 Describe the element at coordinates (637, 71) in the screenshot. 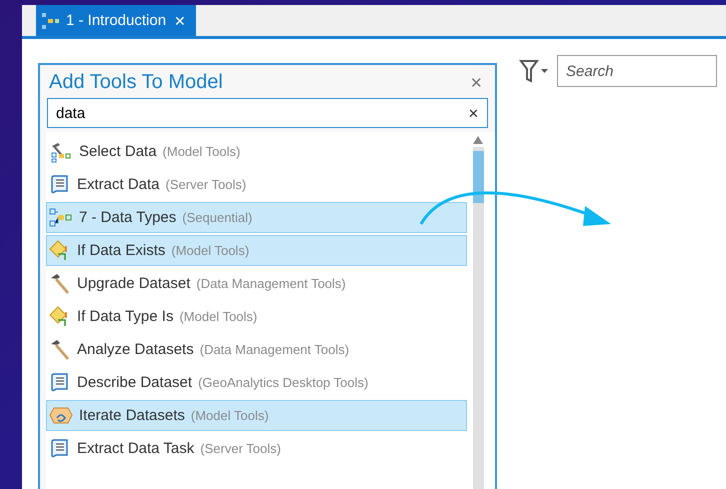

I see `search-field: Search` at that location.